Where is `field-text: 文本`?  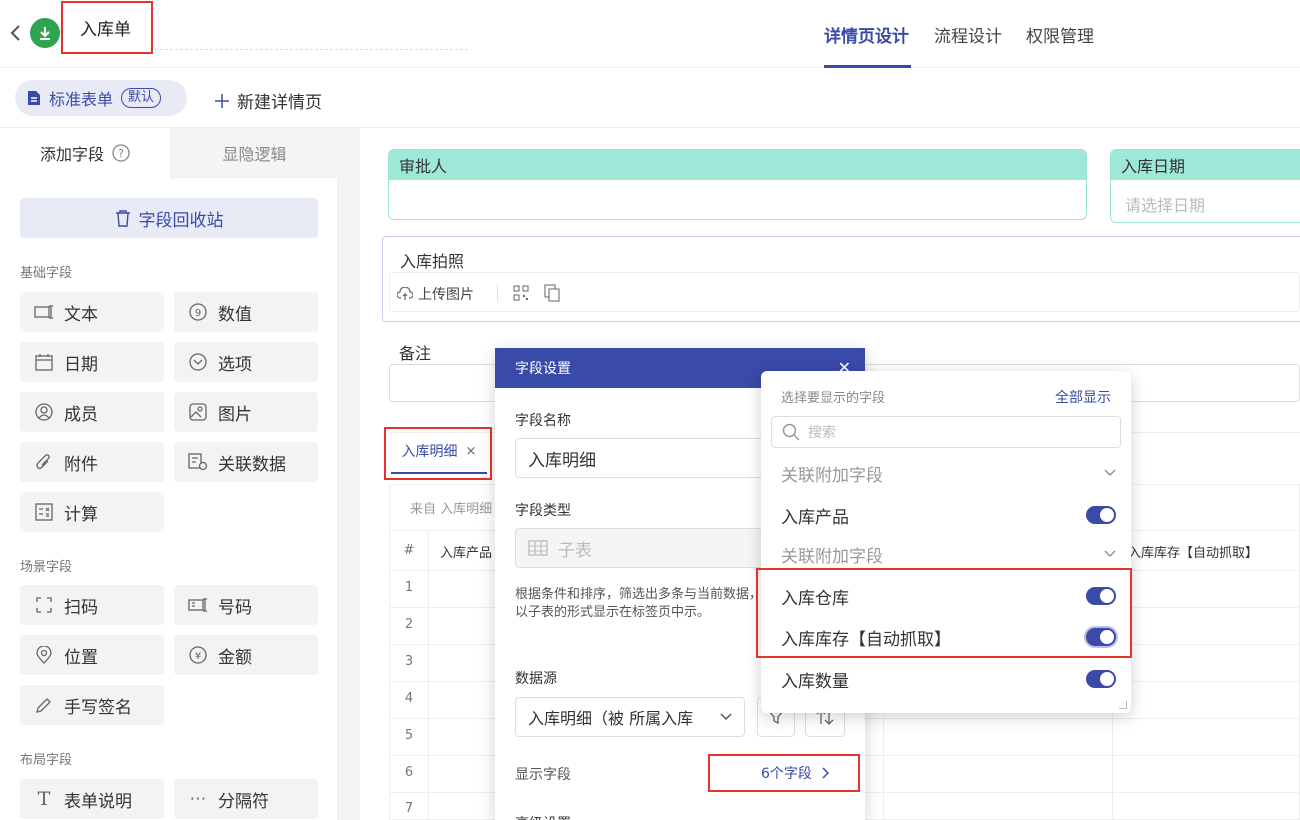
field-text: 文本 is located at coordinates (92, 312).